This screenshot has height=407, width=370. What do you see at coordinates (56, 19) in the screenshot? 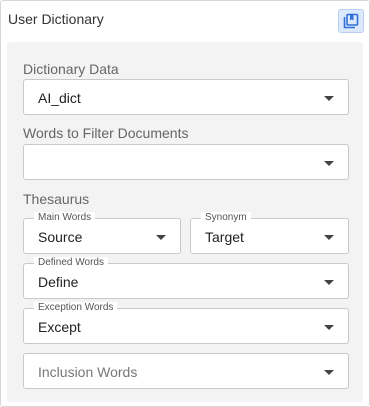
I see `panel-title: User Dictionary` at bounding box center [56, 19].